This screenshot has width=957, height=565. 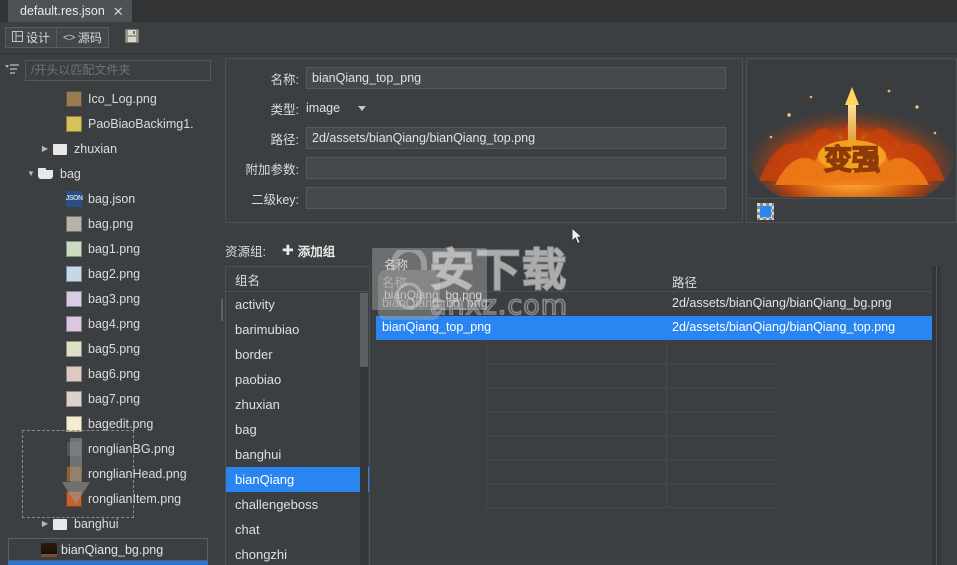 I want to click on source-mode-button: <> 源码, so click(x=82, y=37).